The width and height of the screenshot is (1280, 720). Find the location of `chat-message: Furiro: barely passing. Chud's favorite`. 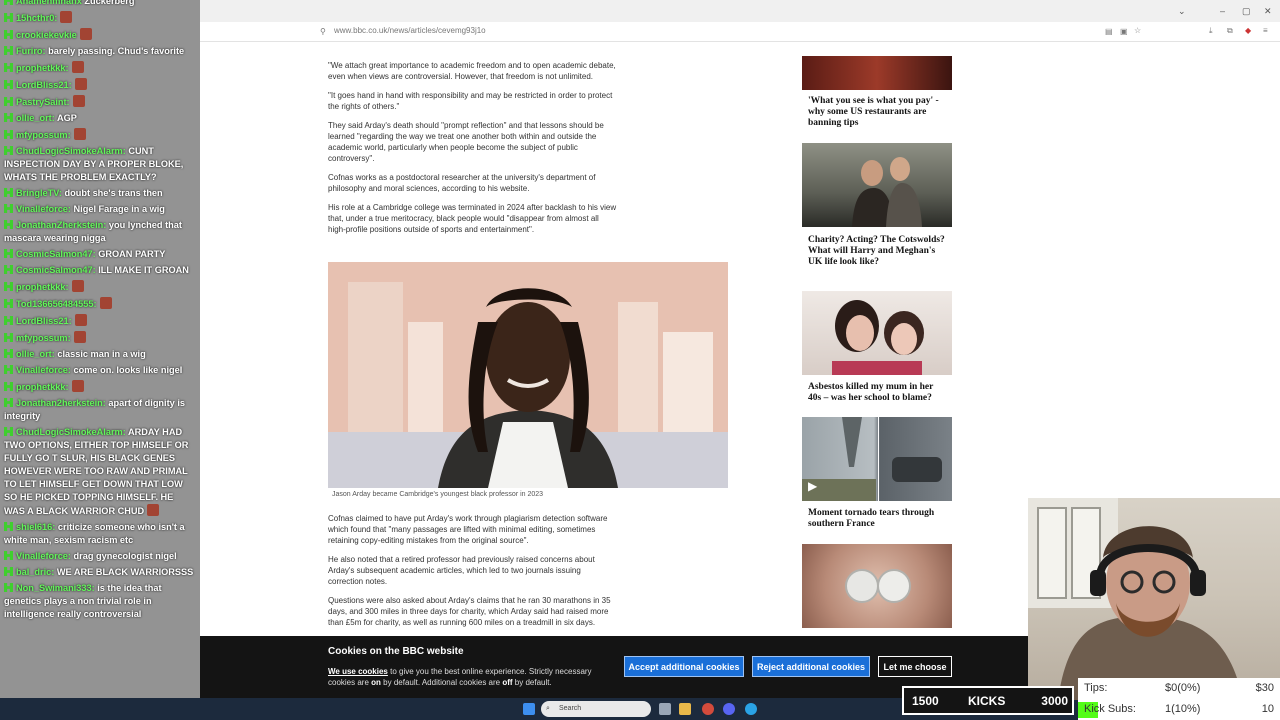

chat-message: Furiro: barely passing. Chud's favorite is located at coordinates (100, 50).